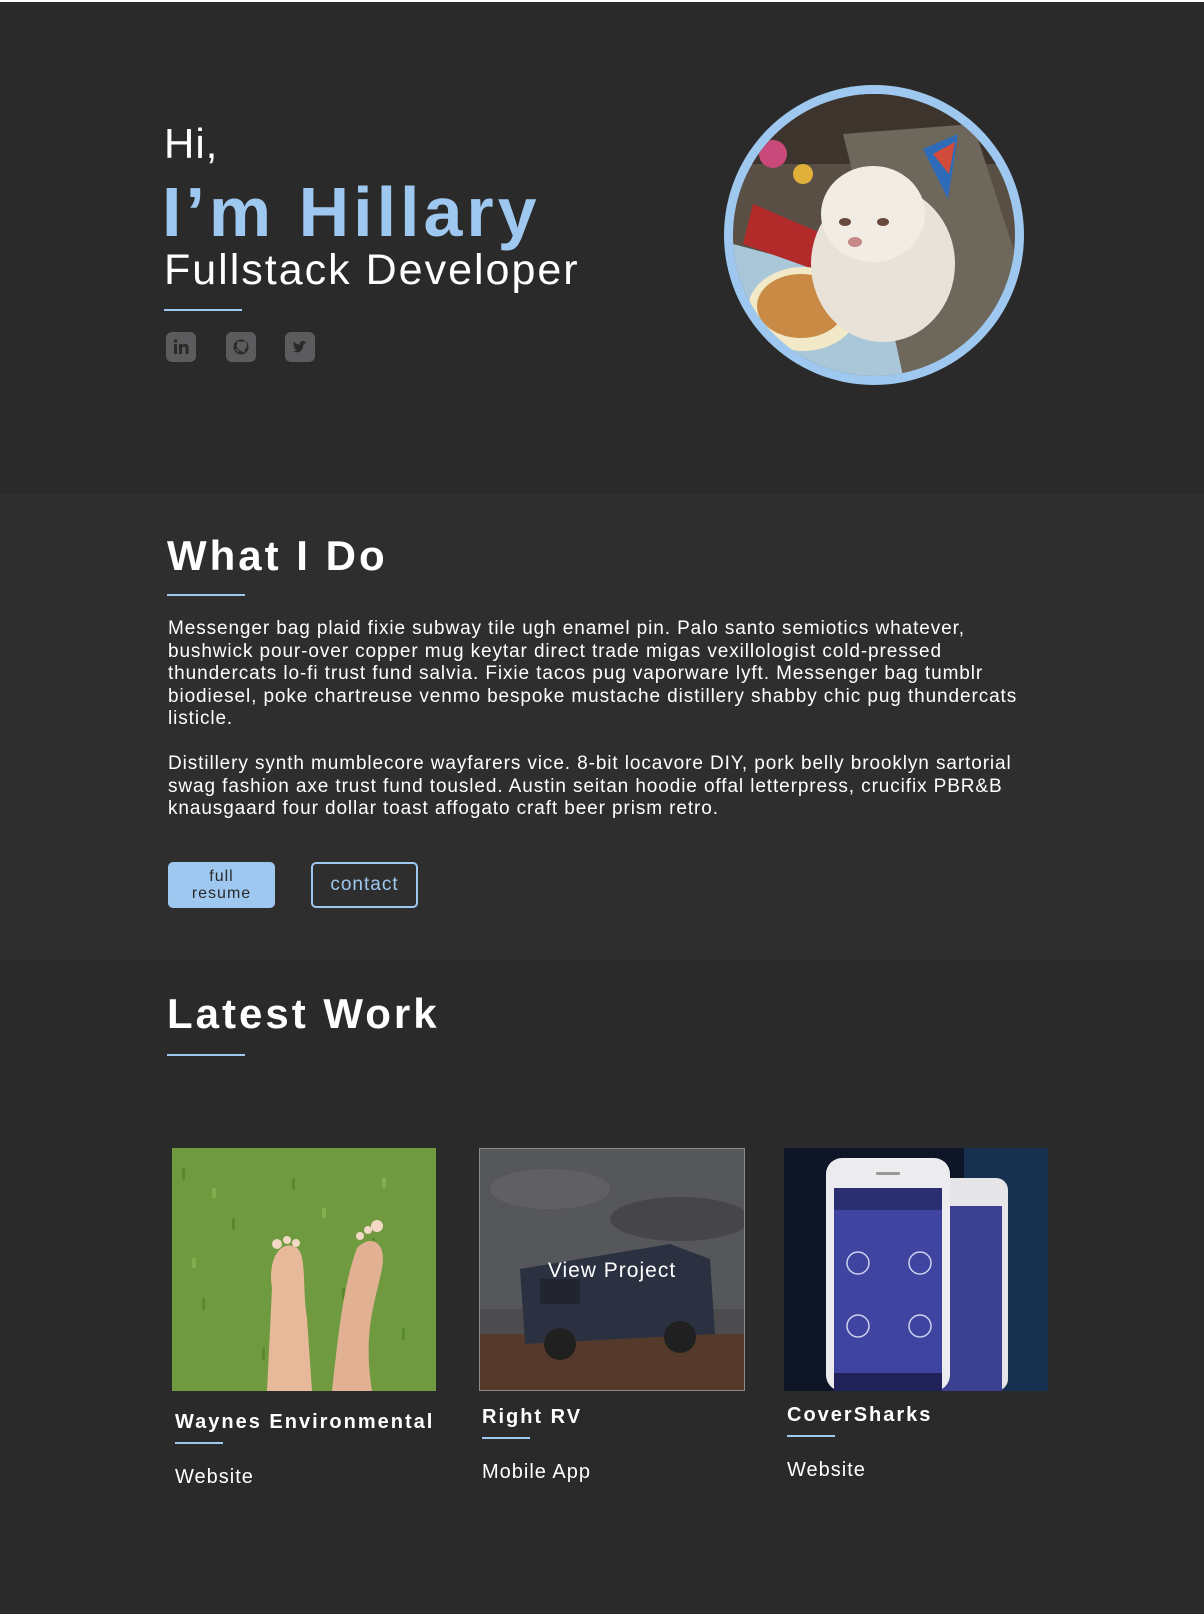 This screenshot has width=1204, height=1614. What do you see at coordinates (181, 347) in the screenshot?
I see `linkedin-icon` at bounding box center [181, 347].